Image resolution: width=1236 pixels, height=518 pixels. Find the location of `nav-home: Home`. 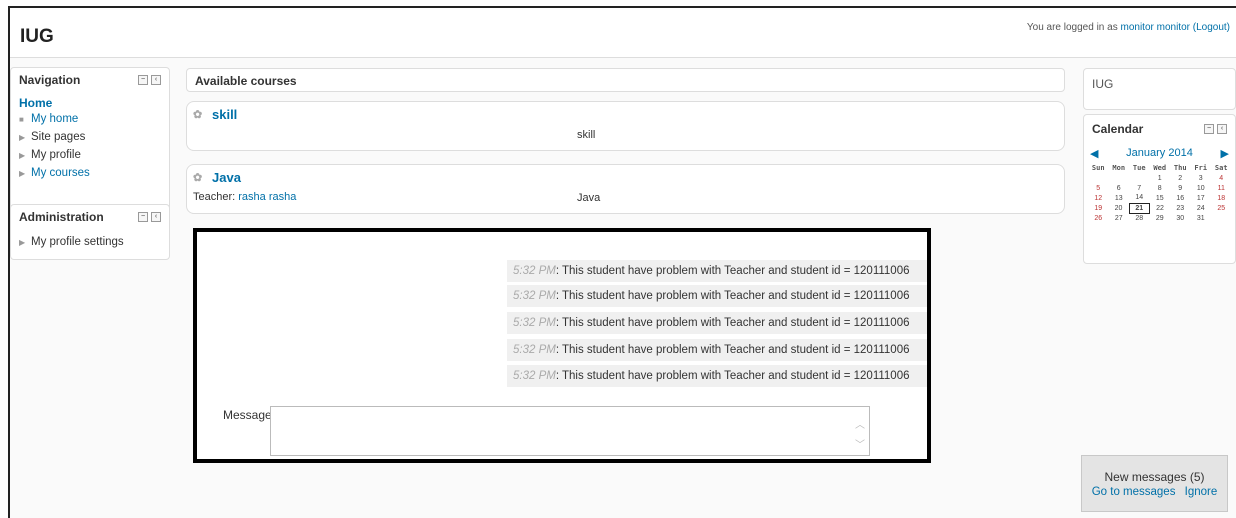

nav-home: Home is located at coordinates (90, 101).